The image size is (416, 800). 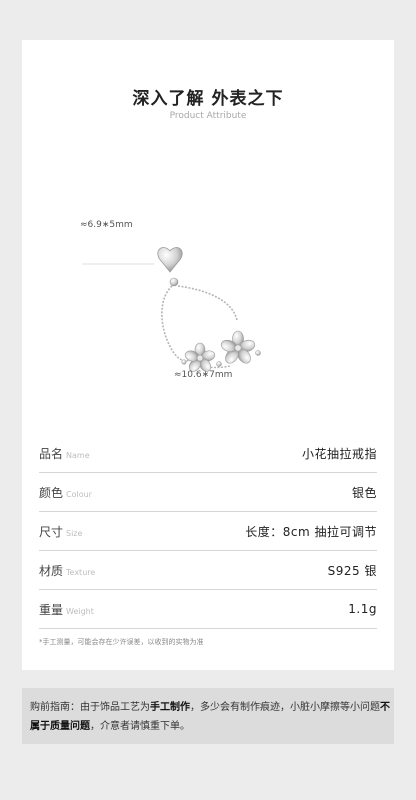 What do you see at coordinates (51, 492) in the screenshot?
I see `attribute-label: 颜色` at bounding box center [51, 492].